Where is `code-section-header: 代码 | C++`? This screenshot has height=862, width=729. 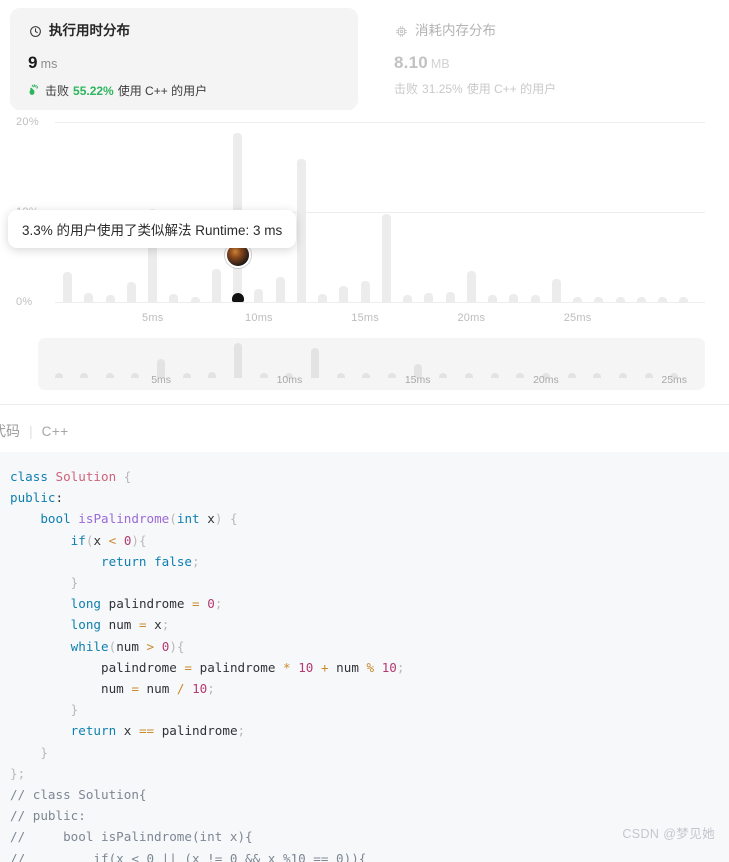 code-section-header: 代码 | C++ is located at coordinates (34, 431).